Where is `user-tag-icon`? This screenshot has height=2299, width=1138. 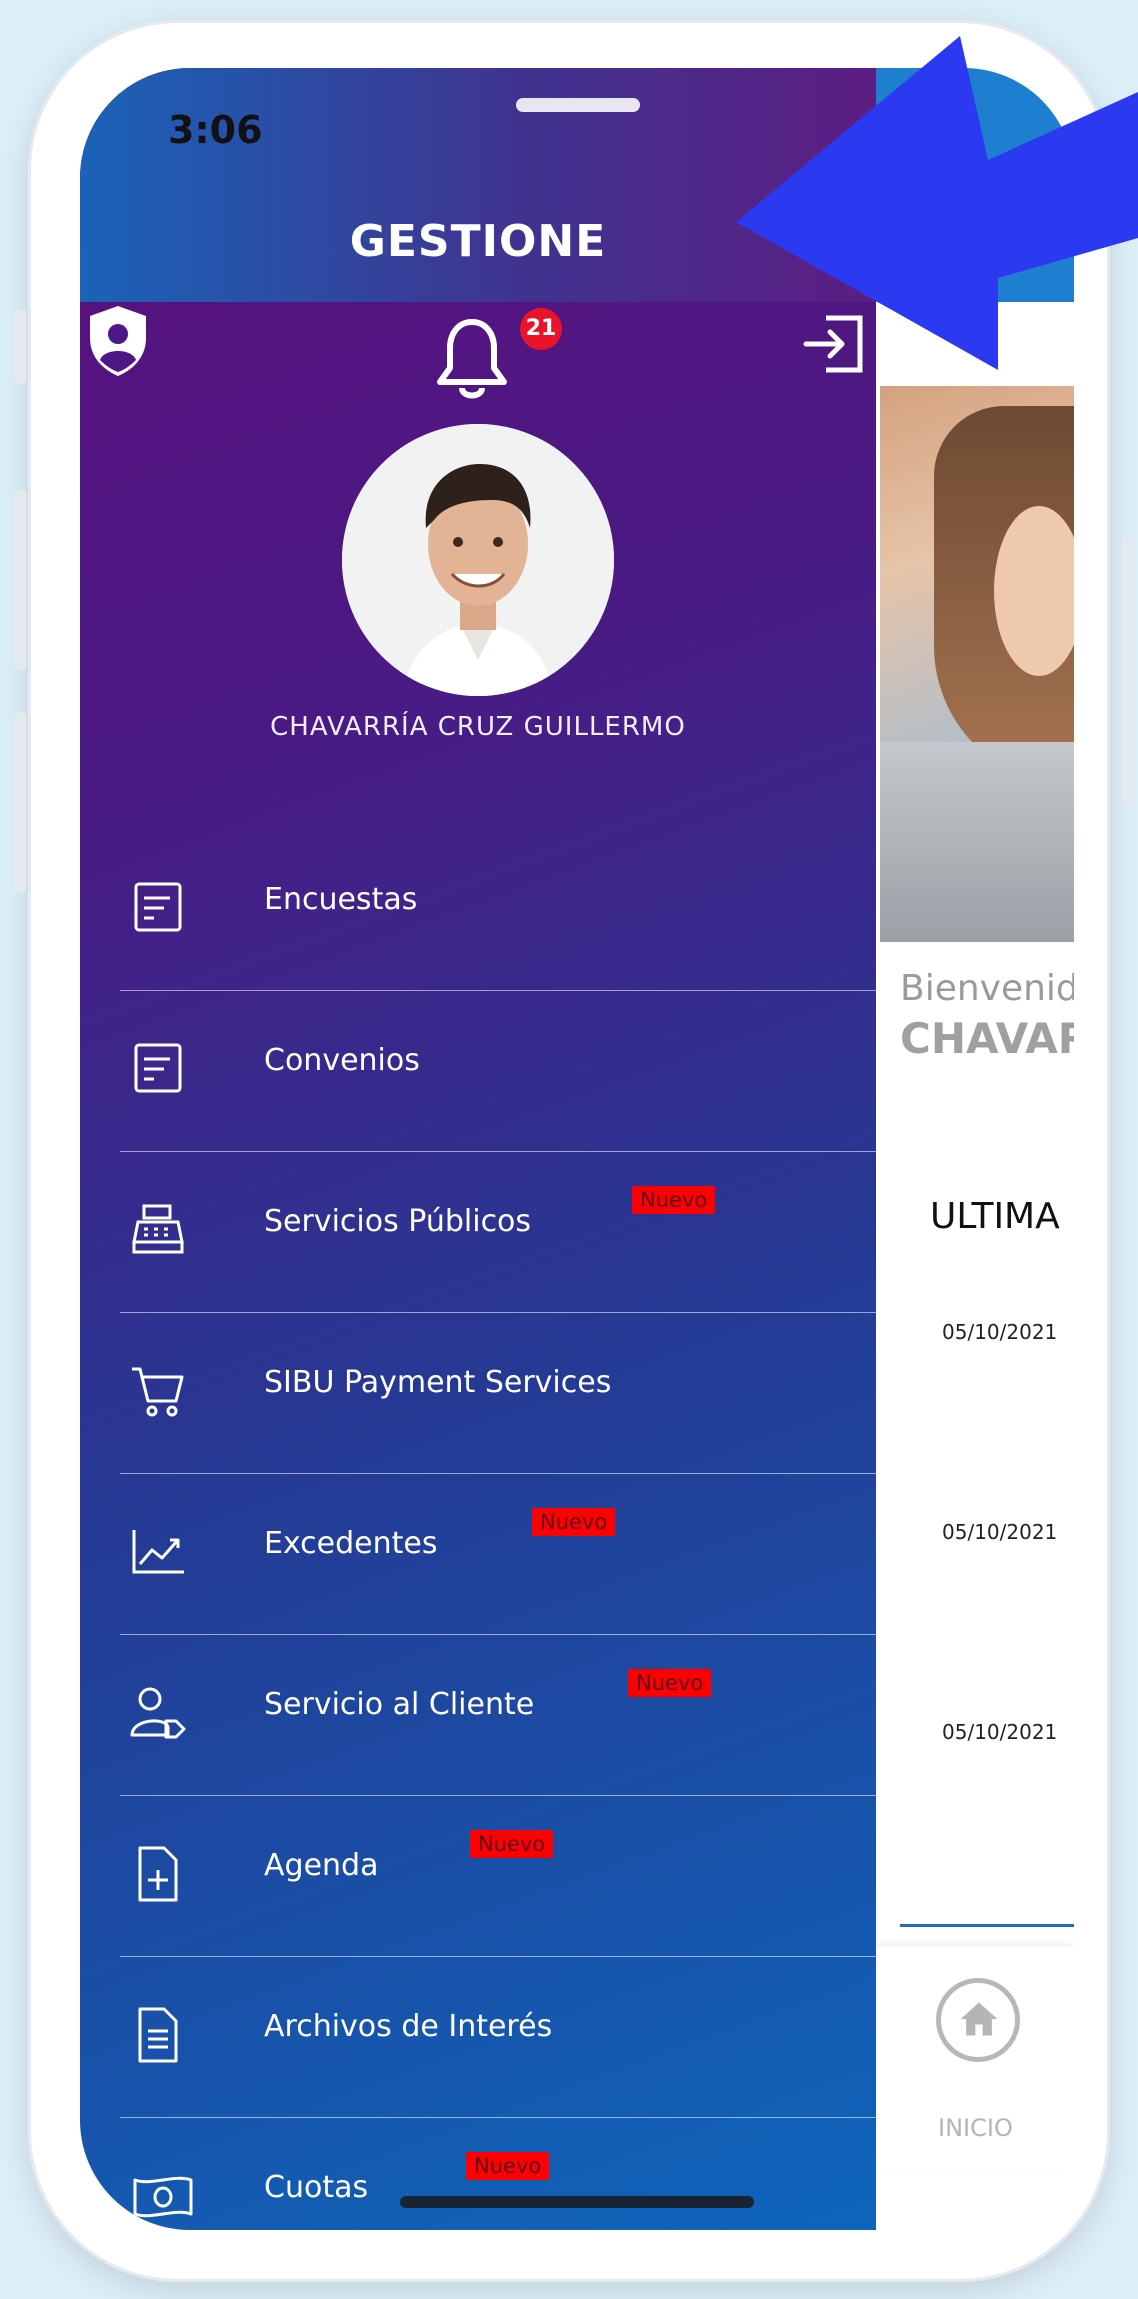 user-tag-icon is located at coordinates (158, 1713).